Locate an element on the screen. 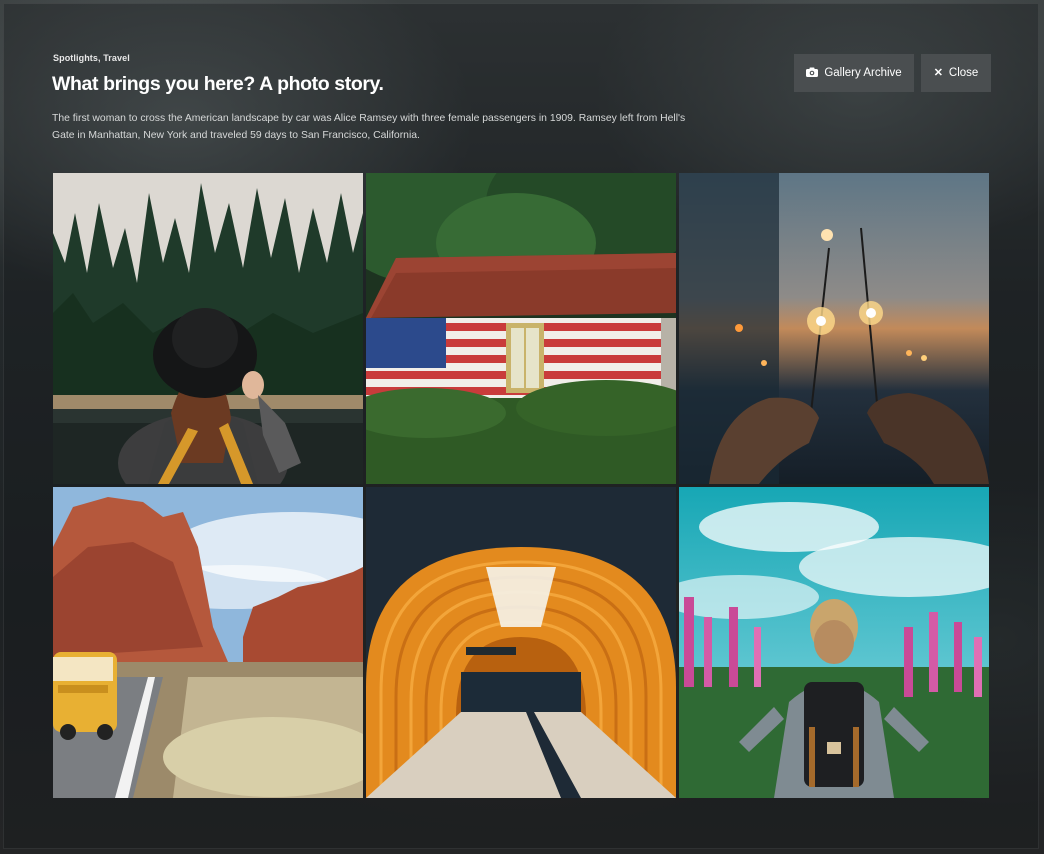  photo-orange-tunnel is located at coordinates (521, 642).